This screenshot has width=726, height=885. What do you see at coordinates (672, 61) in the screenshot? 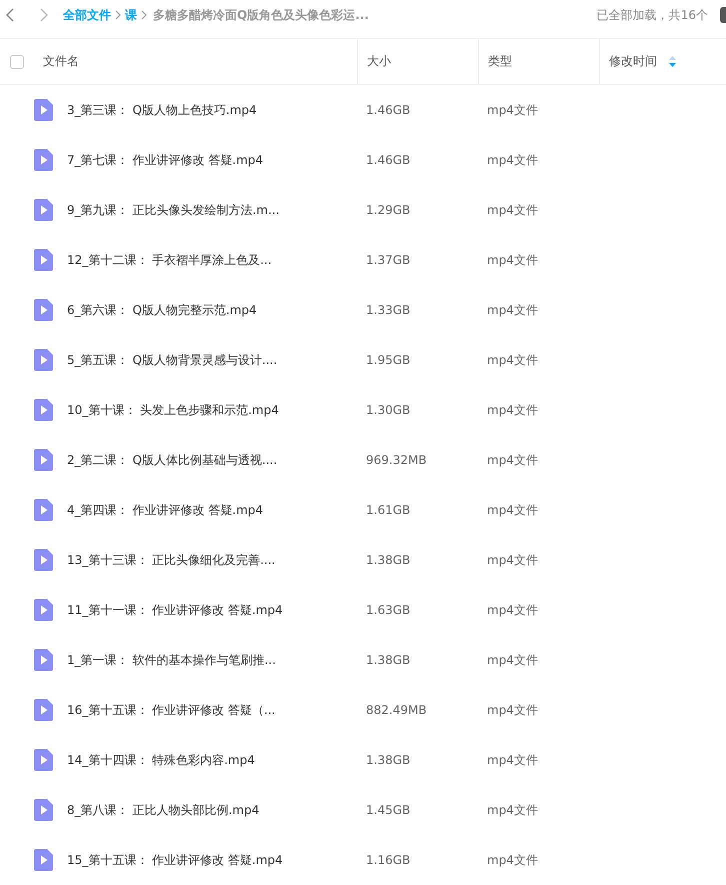
I see `sort-icon` at bounding box center [672, 61].